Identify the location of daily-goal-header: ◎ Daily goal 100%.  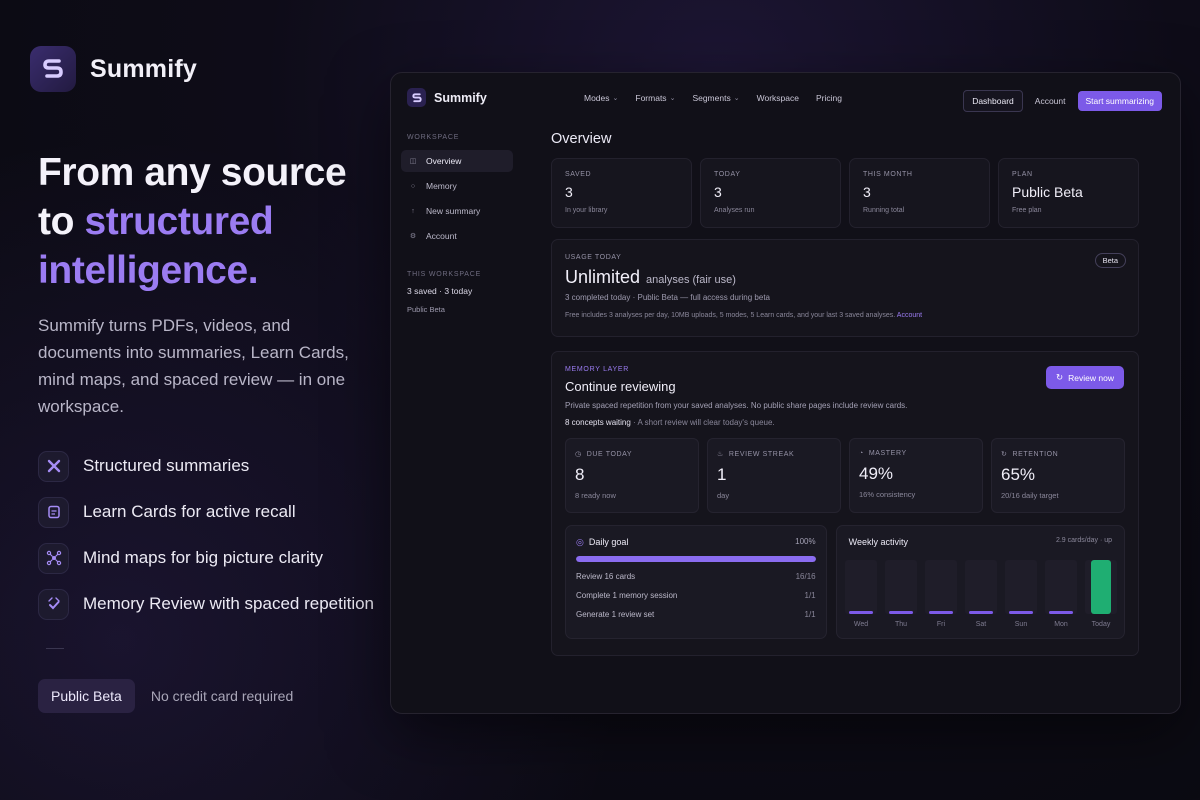
(696, 542).